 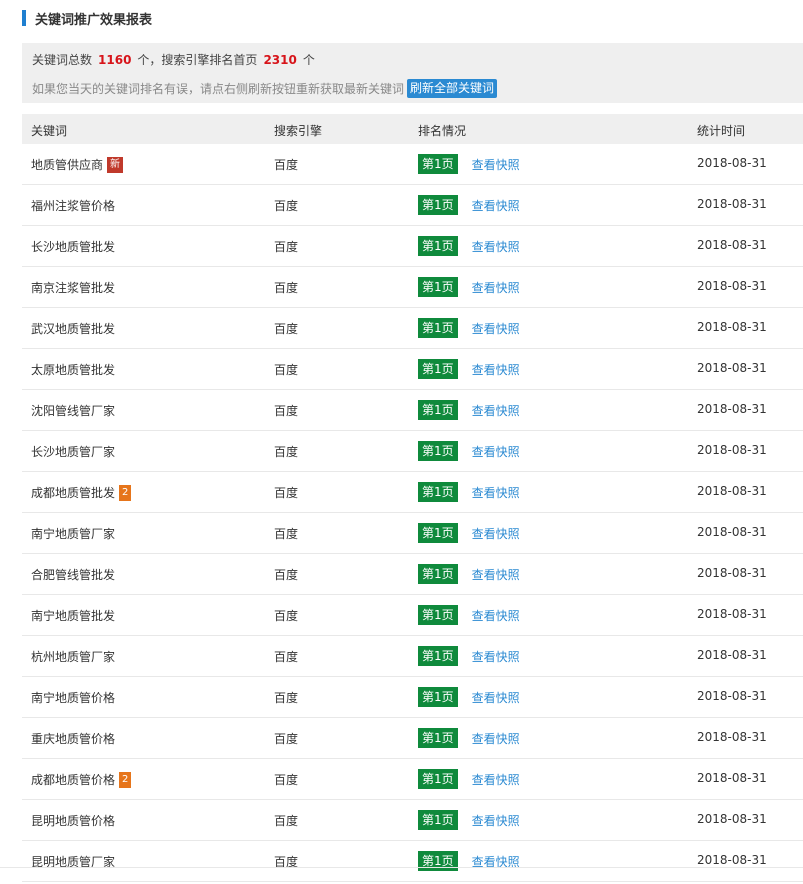 I want to click on count-suffix: 个, so click(x=308, y=60).